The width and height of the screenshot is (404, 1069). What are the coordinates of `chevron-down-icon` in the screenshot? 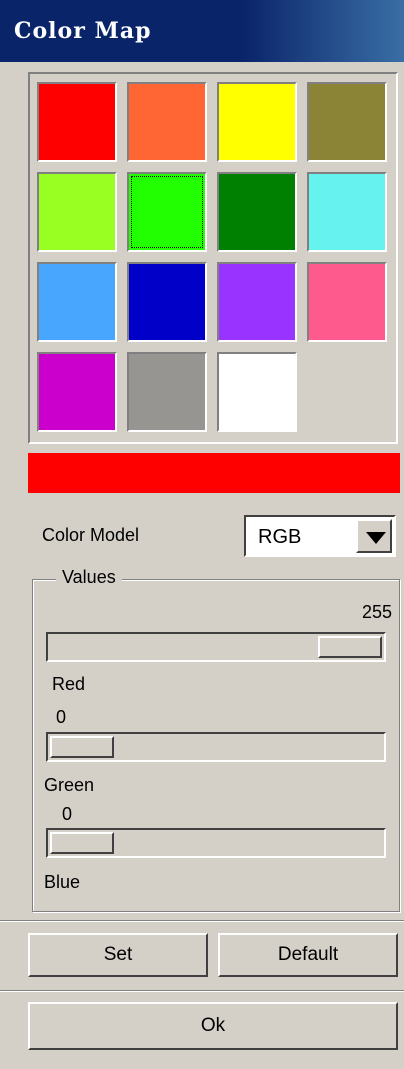 It's located at (376, 538).